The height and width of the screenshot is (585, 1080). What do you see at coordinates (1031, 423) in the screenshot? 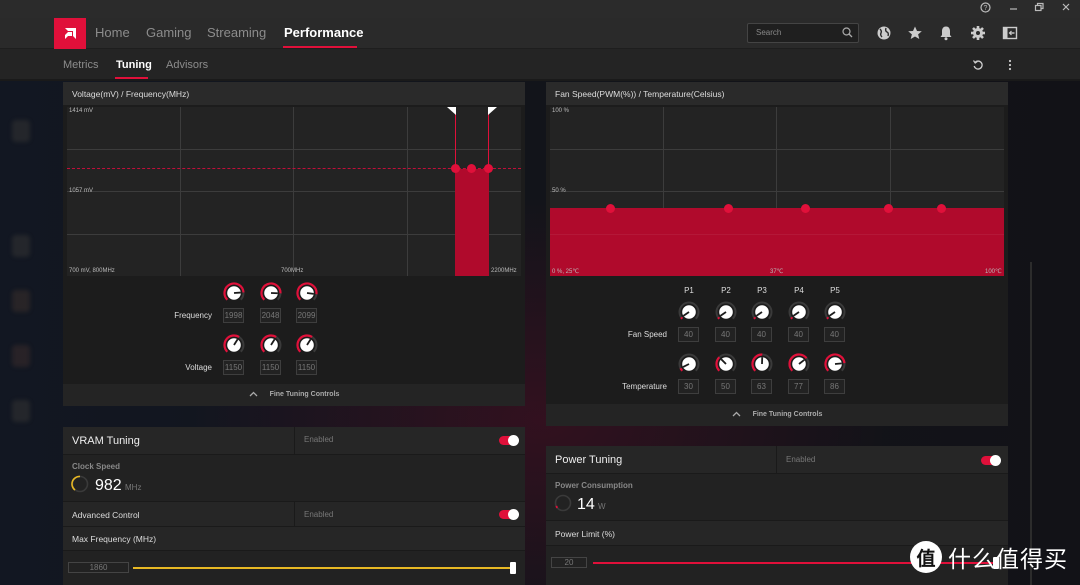
I see `page-scrollbar` at bounding box center [1031, 423].